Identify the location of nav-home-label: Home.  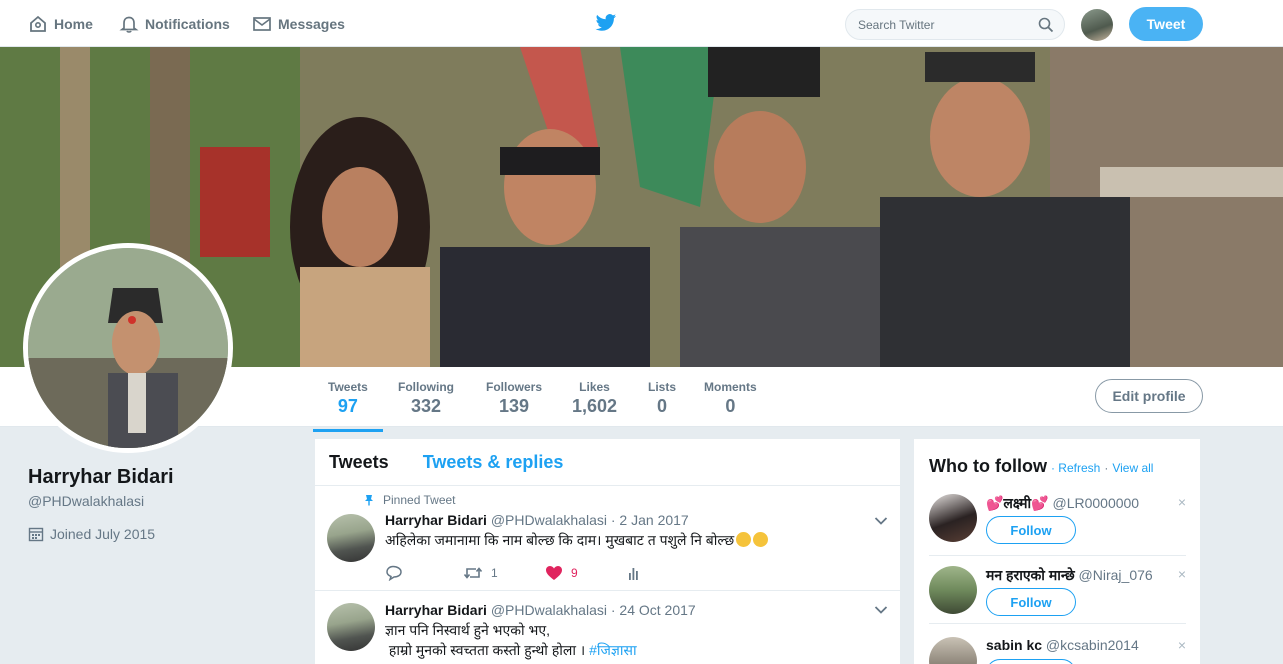
(73, 23).